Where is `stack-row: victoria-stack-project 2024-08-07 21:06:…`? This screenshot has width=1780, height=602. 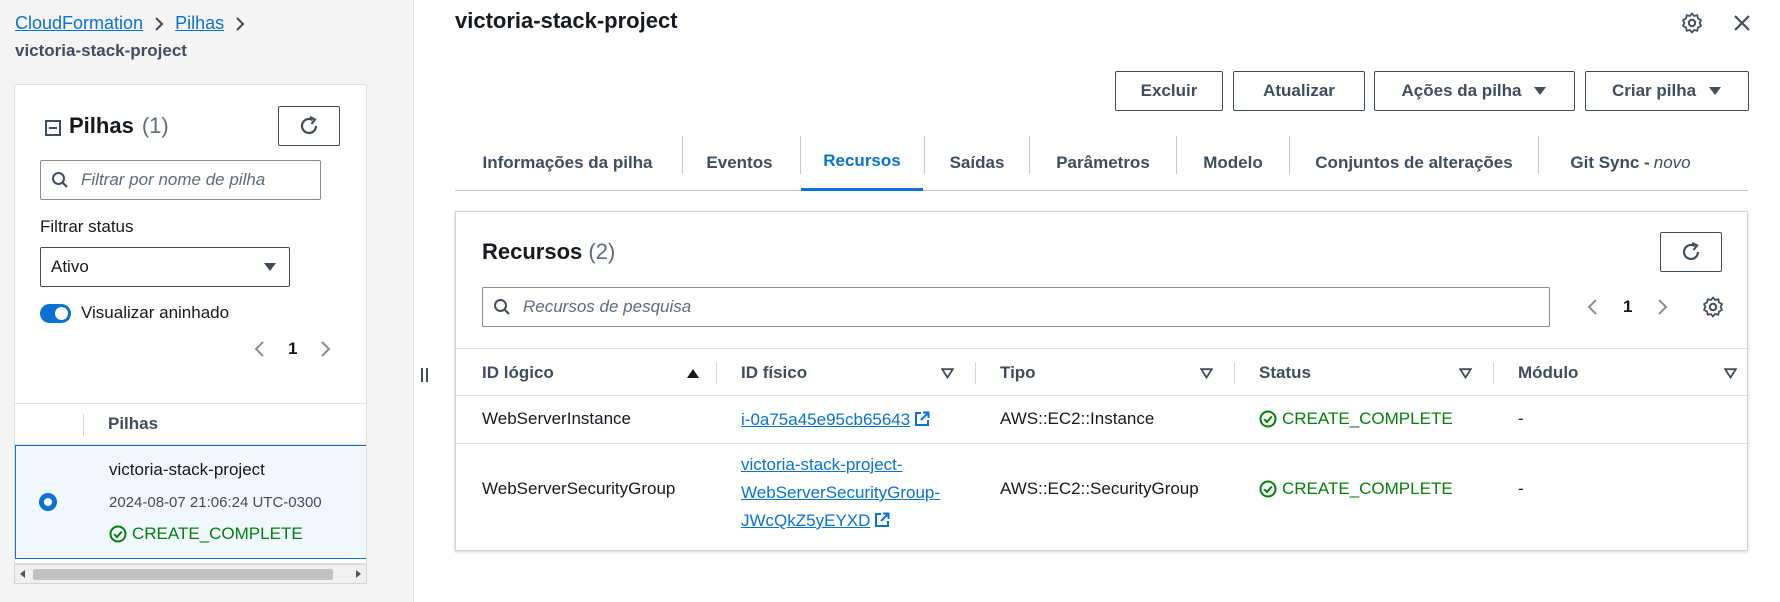
stack-row: victoria-stack-project 2024-08-07 21:06:… is located at coordinates (190, 502).